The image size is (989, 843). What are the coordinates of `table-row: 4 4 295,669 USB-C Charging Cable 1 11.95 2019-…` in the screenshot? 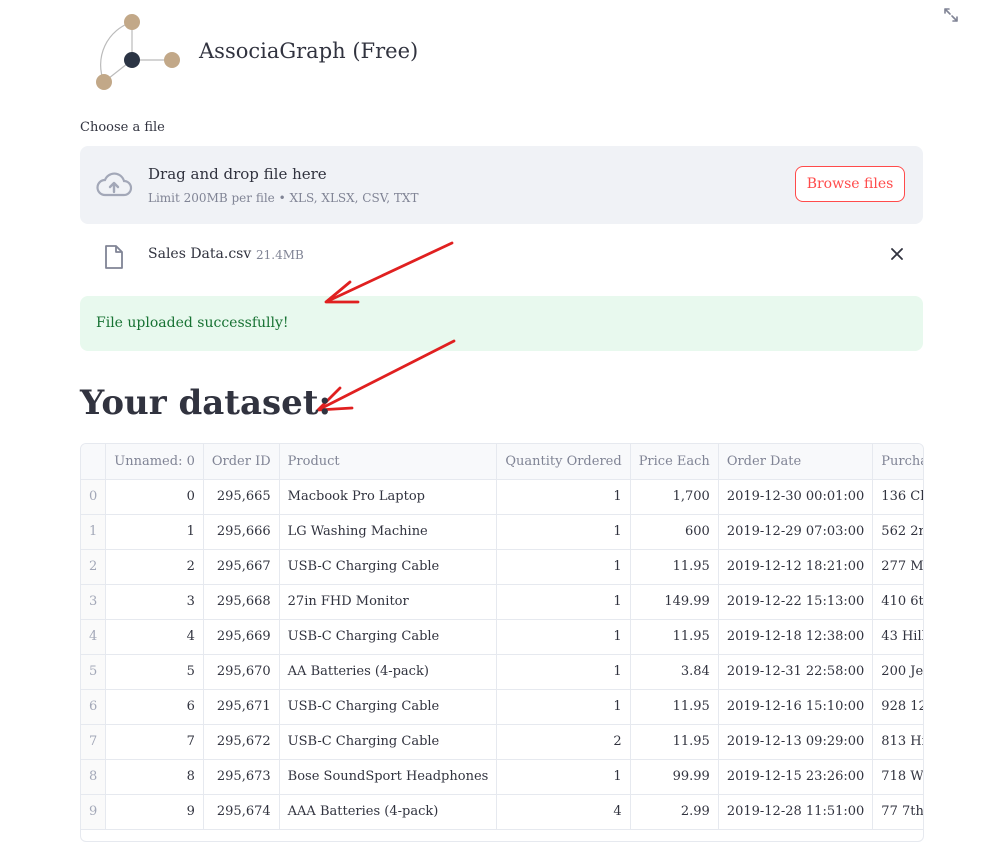 It's located at (502, 637).